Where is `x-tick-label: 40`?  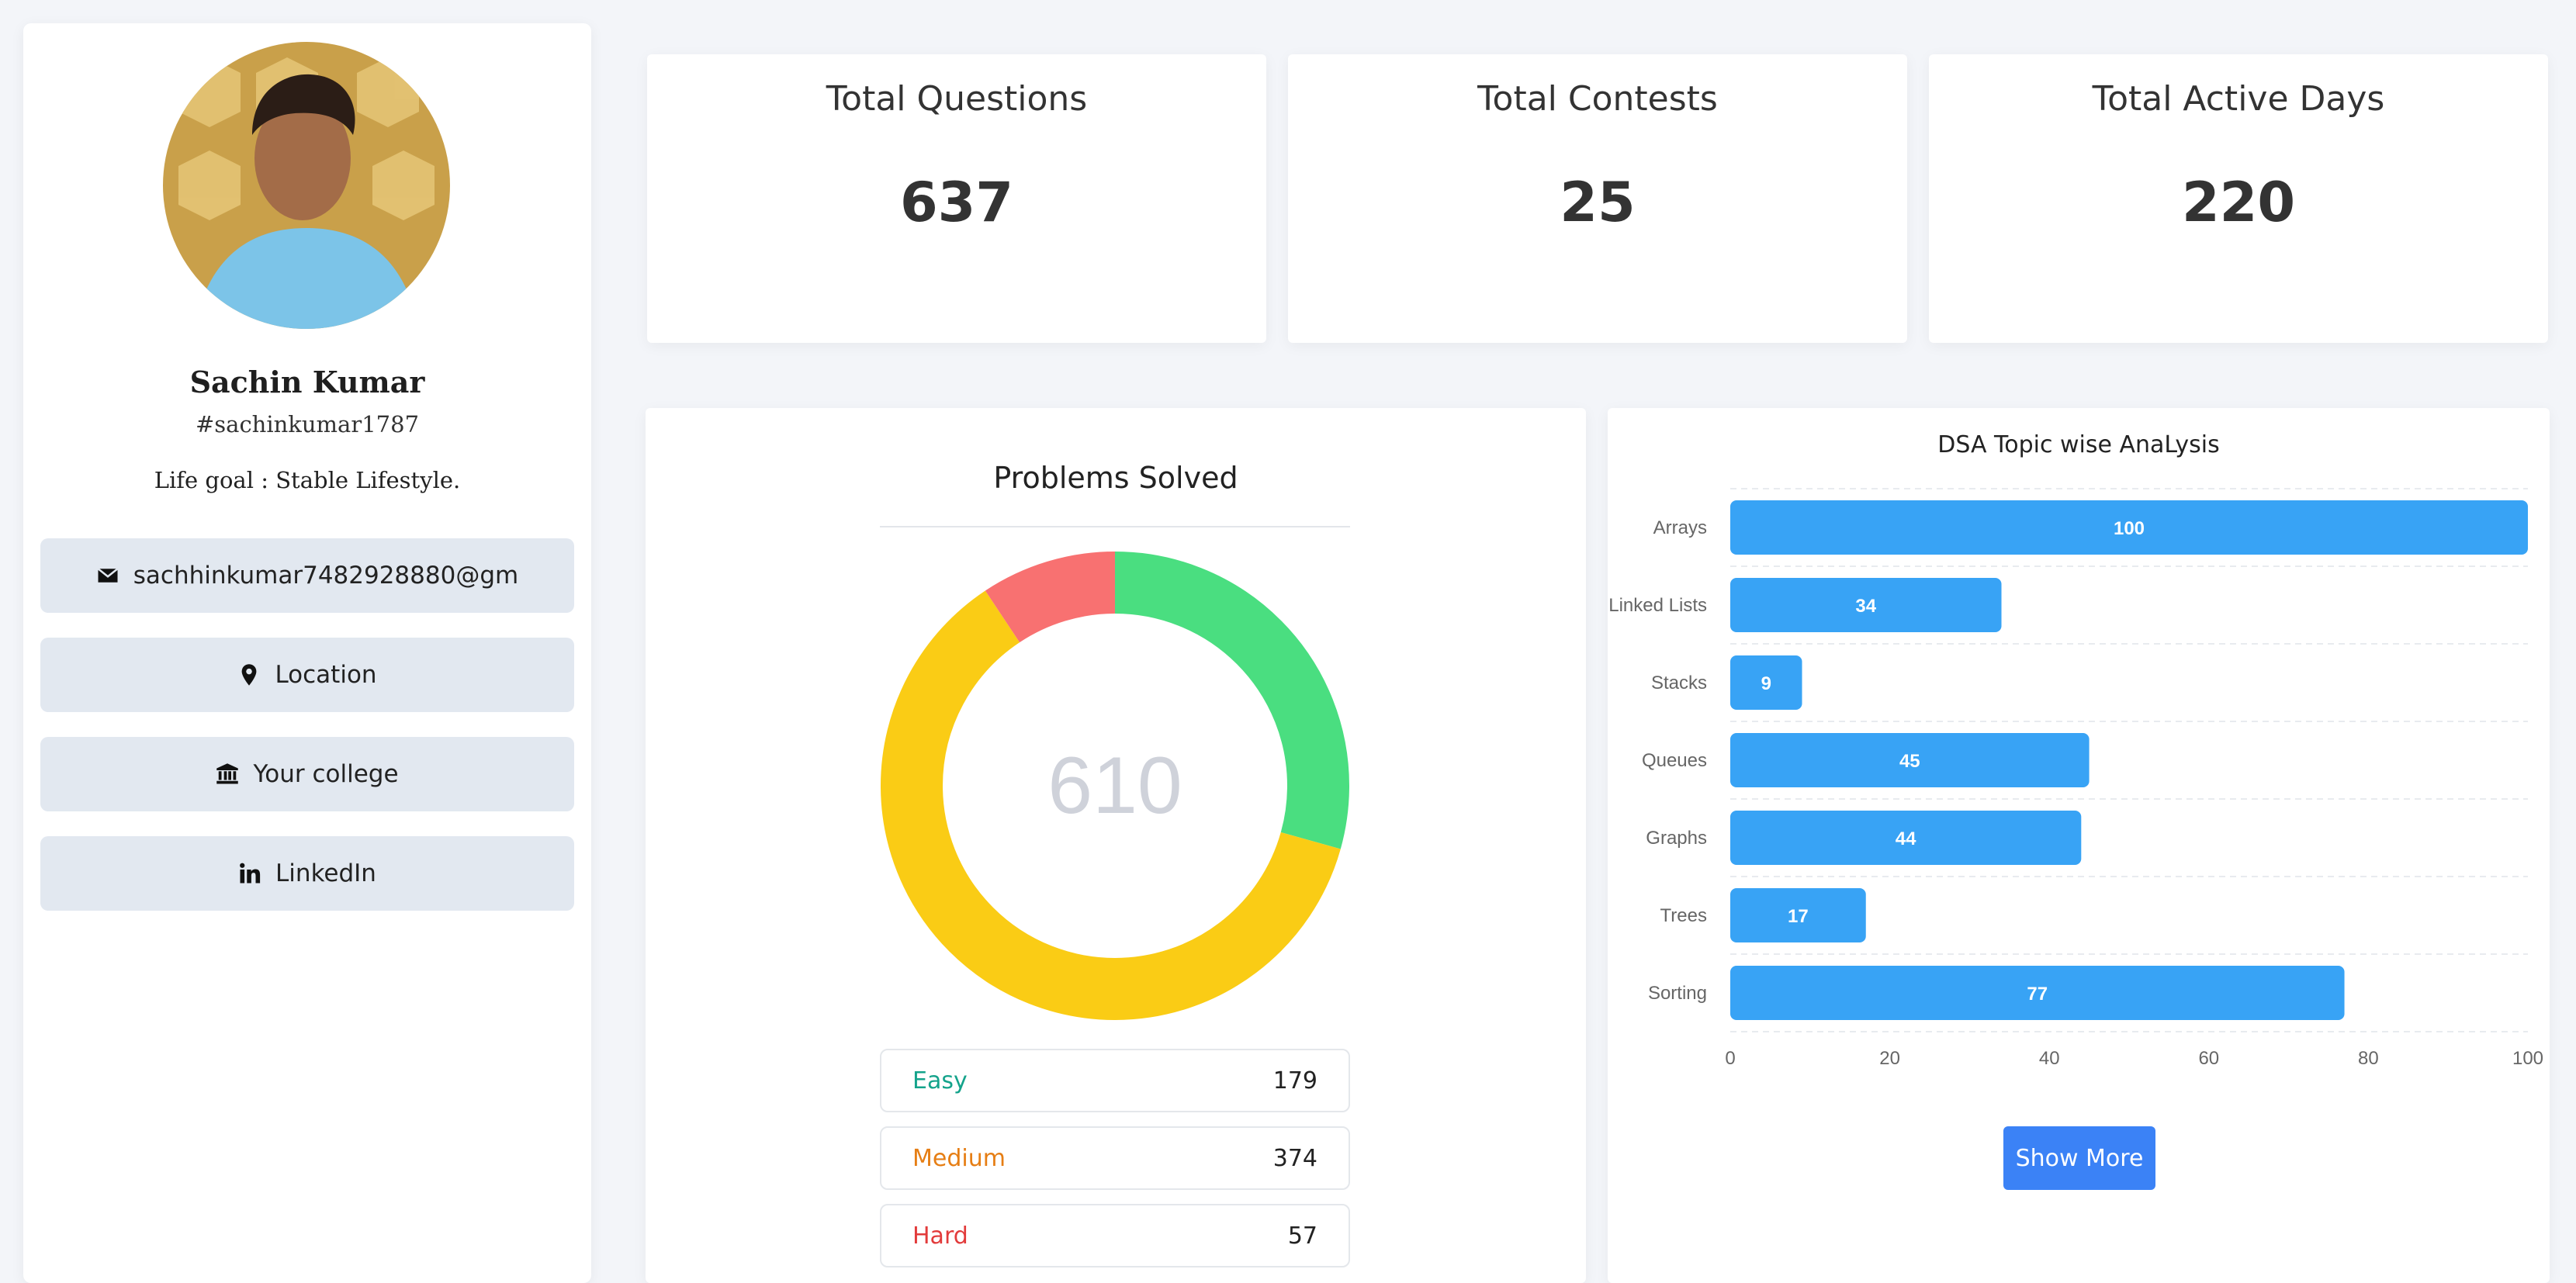
x-tick-label: 40 is located at coordinates (2049, 1058).